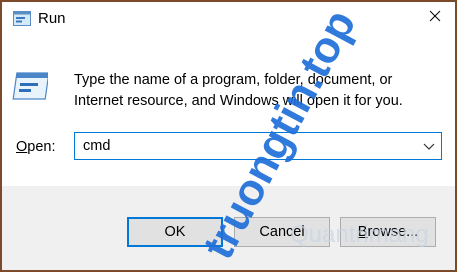  What do you see at coordinates (22, 18) in the screenshot?
I see `run-icon` at bounding box center [22, 18].